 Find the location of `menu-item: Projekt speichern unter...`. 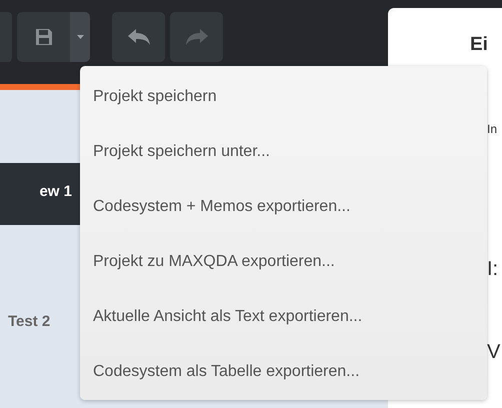

menu-item: Projekt speichern unter... is located at coordinates (283, 151).